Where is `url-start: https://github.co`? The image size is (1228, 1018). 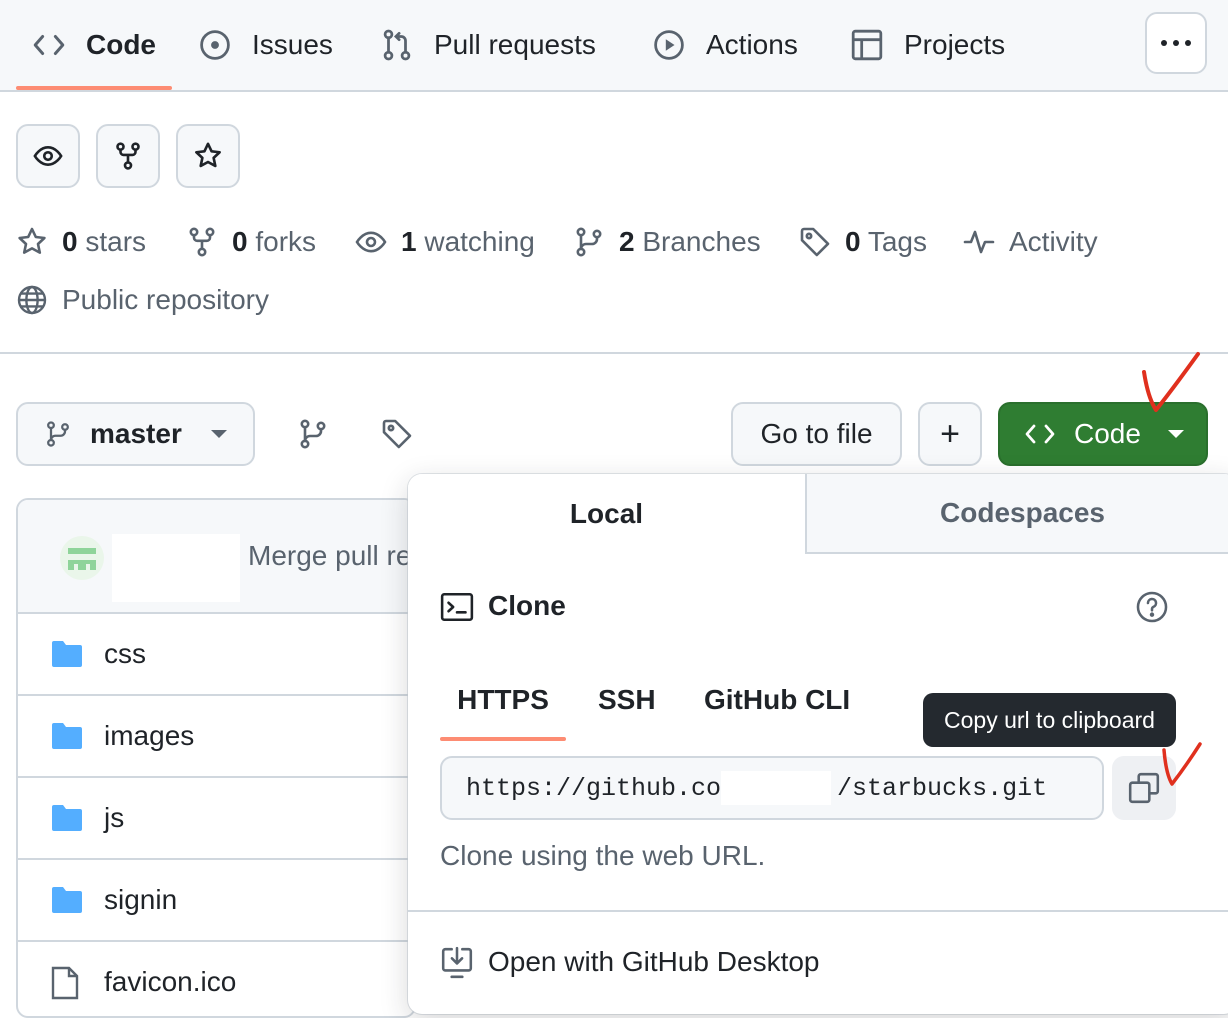
url-start: https://github.co is located at coordinates (594, 788).